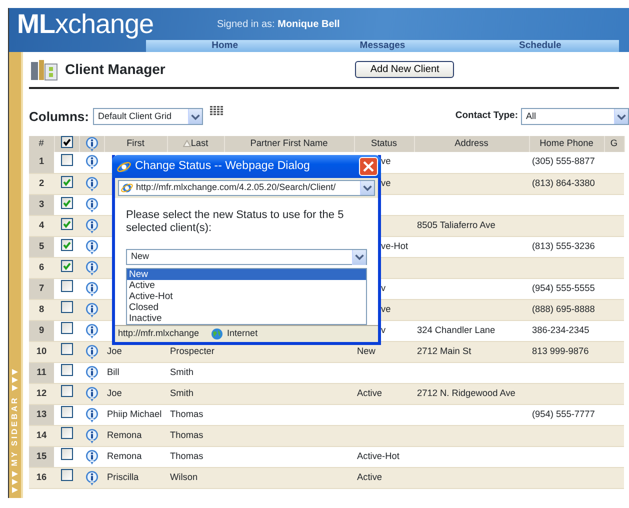  I want to click on row-number: 5, so click(41, 245).